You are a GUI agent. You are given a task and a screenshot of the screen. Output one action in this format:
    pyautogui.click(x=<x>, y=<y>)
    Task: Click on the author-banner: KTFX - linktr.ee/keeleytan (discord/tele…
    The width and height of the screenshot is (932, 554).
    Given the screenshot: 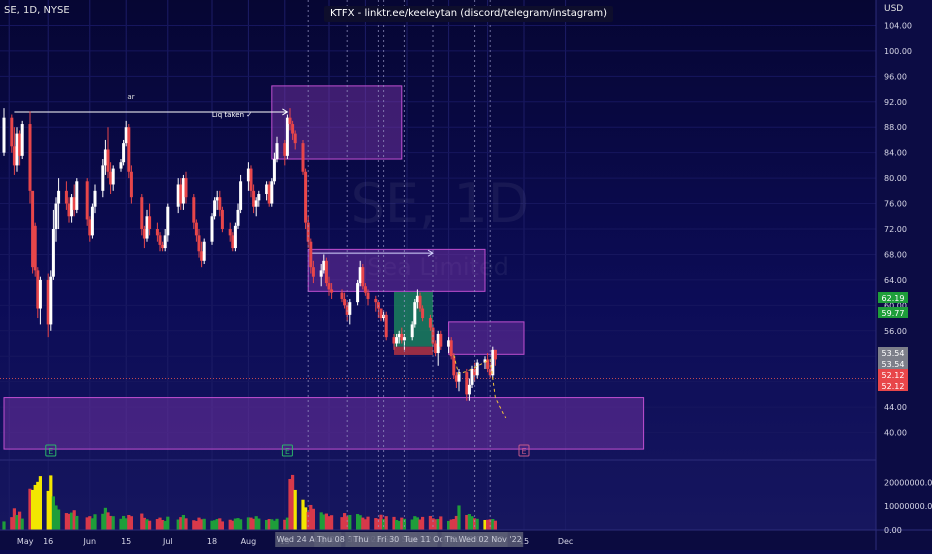 What is the action you would take?
    pyautogui.click(x=469, y=14)
    